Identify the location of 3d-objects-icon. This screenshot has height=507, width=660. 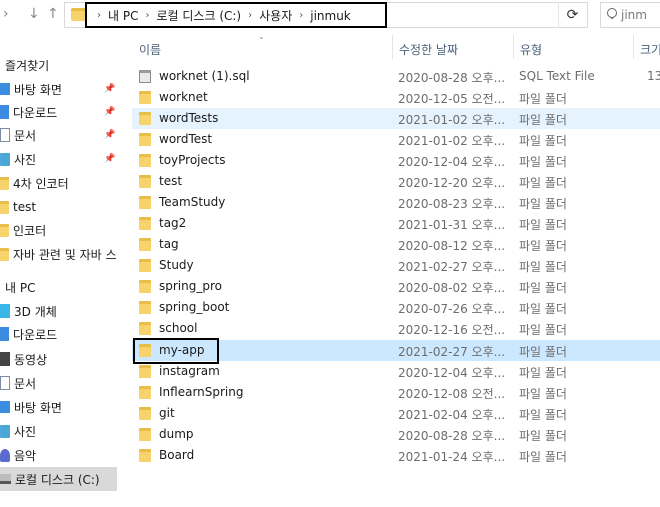
(5, 311).